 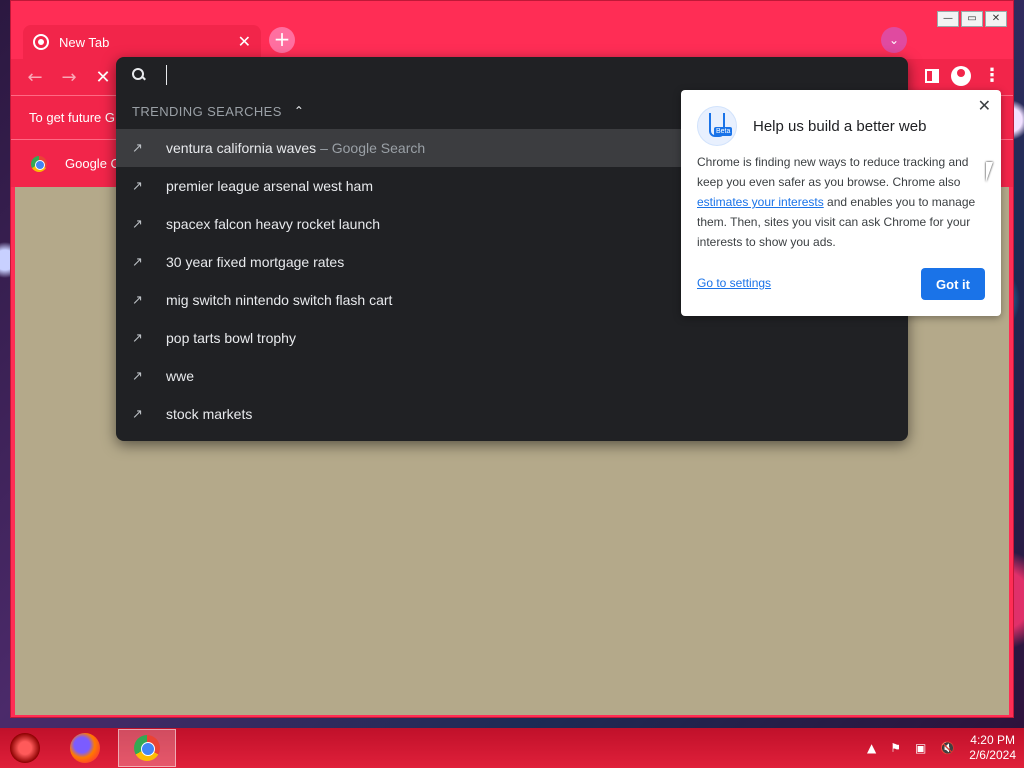 I want to click on forward-button: →, so click(x=69, y=77).